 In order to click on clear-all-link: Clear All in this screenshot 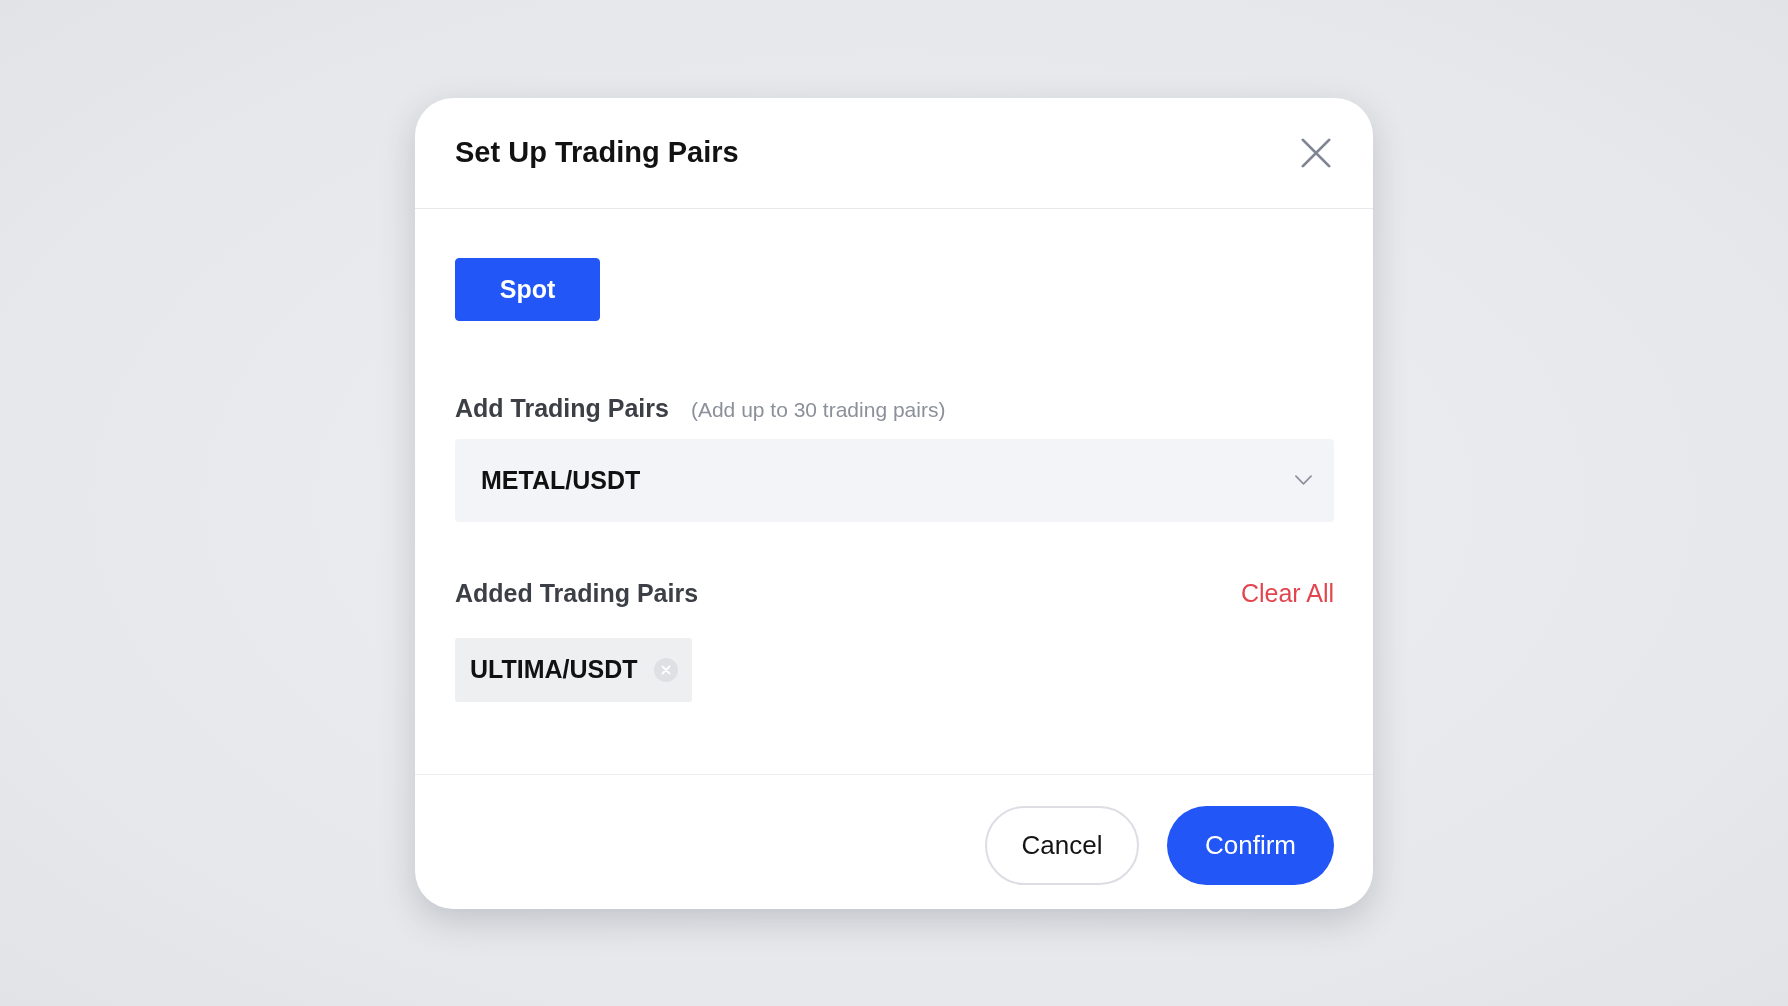, I will do `click(1287, 592)`.